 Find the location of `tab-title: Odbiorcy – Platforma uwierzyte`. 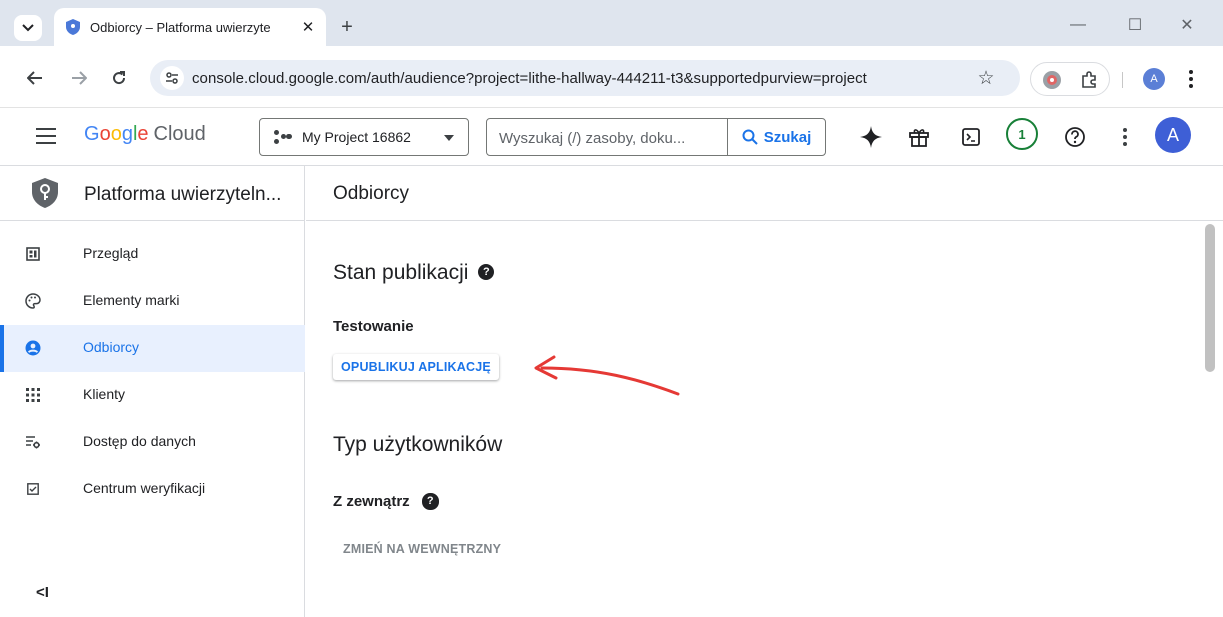

tab-title: Odbiorcy – Platforma uwierzyte is located at coordinates (180, 27).